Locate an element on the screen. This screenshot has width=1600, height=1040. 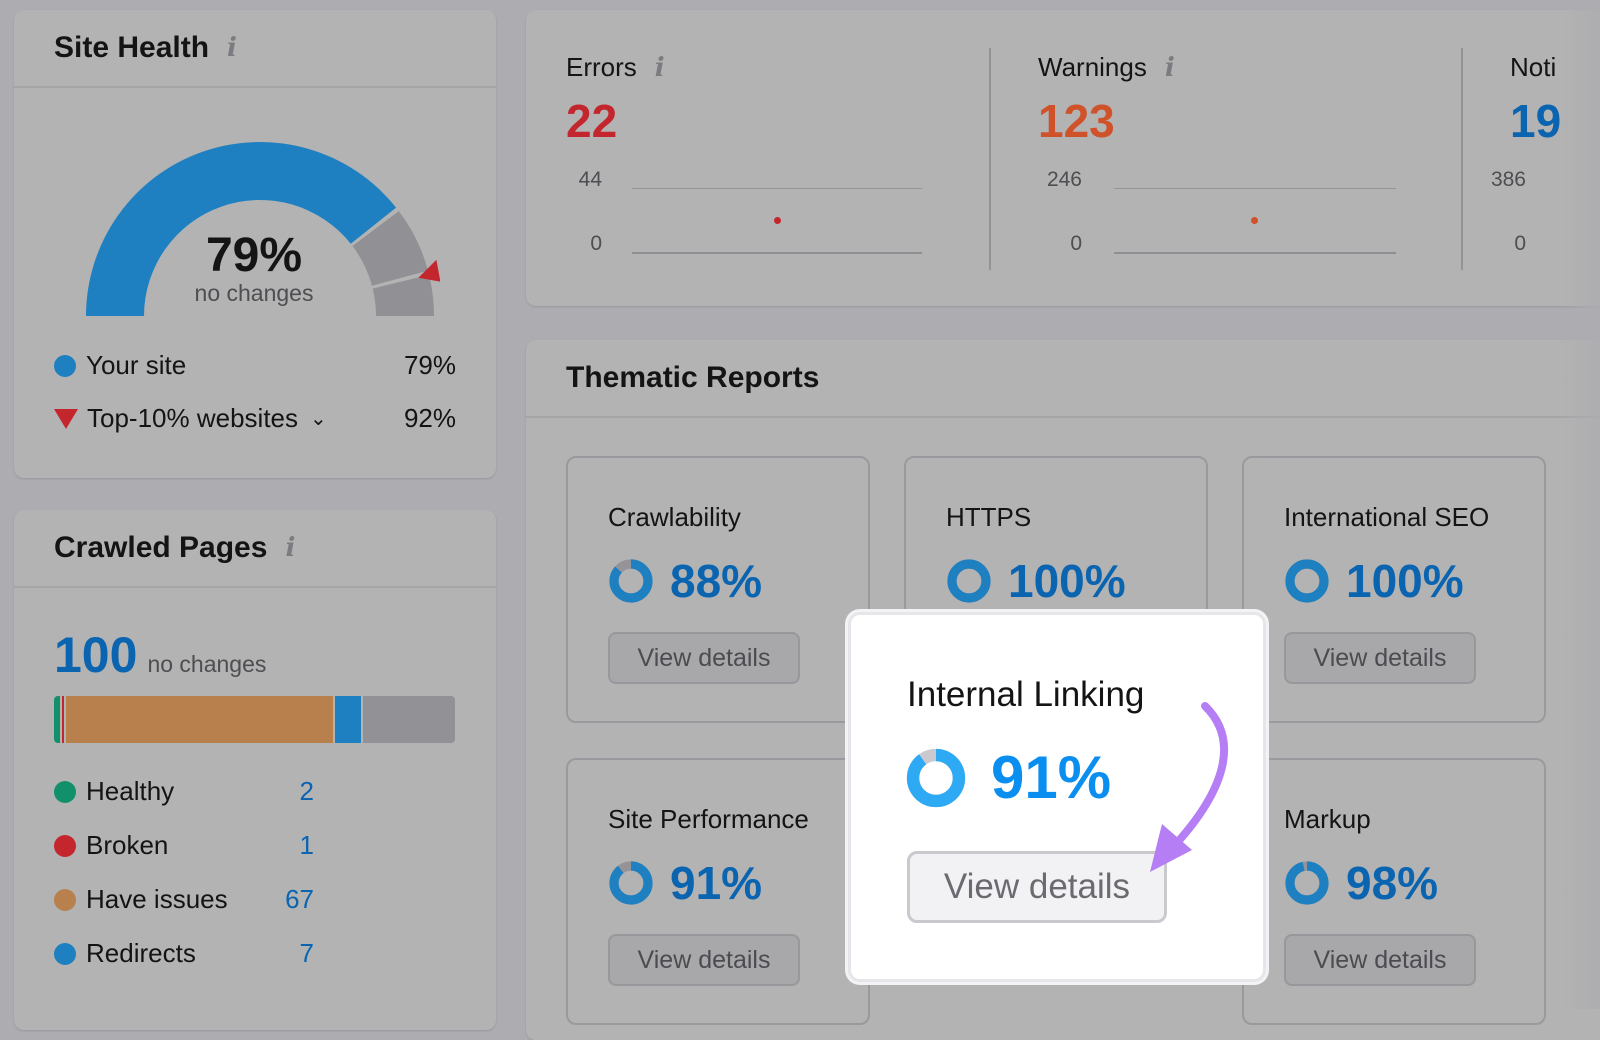
warnings-panel: Warnings i 123 246 0 is located at coordinates (1230, 158).